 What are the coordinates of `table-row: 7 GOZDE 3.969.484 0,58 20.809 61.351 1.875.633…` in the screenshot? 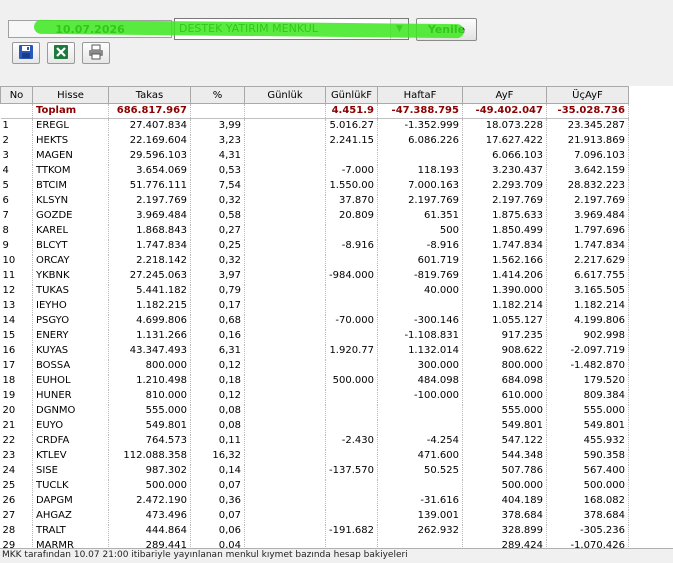 It's located at (314, 216).